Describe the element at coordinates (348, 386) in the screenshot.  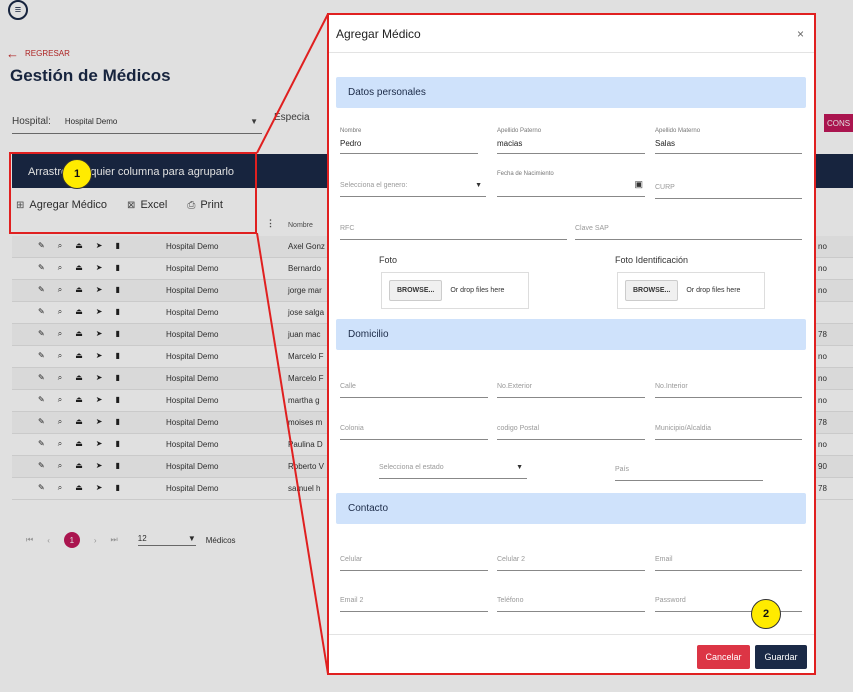
I see `calle-placeholder: Calle` at that location.